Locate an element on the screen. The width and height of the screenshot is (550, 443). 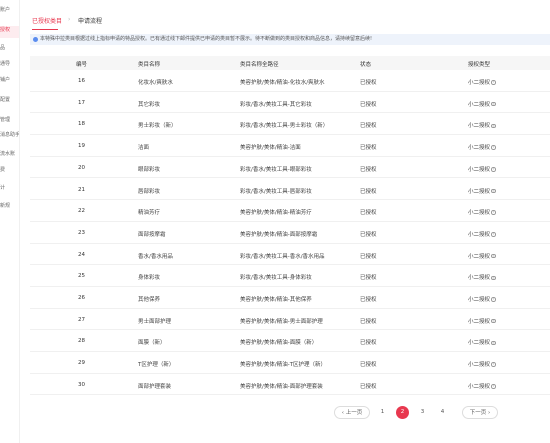
cell-category-path-text: 美容护肤/美体/精油-其他保养 is located at coordinates (276, 300).